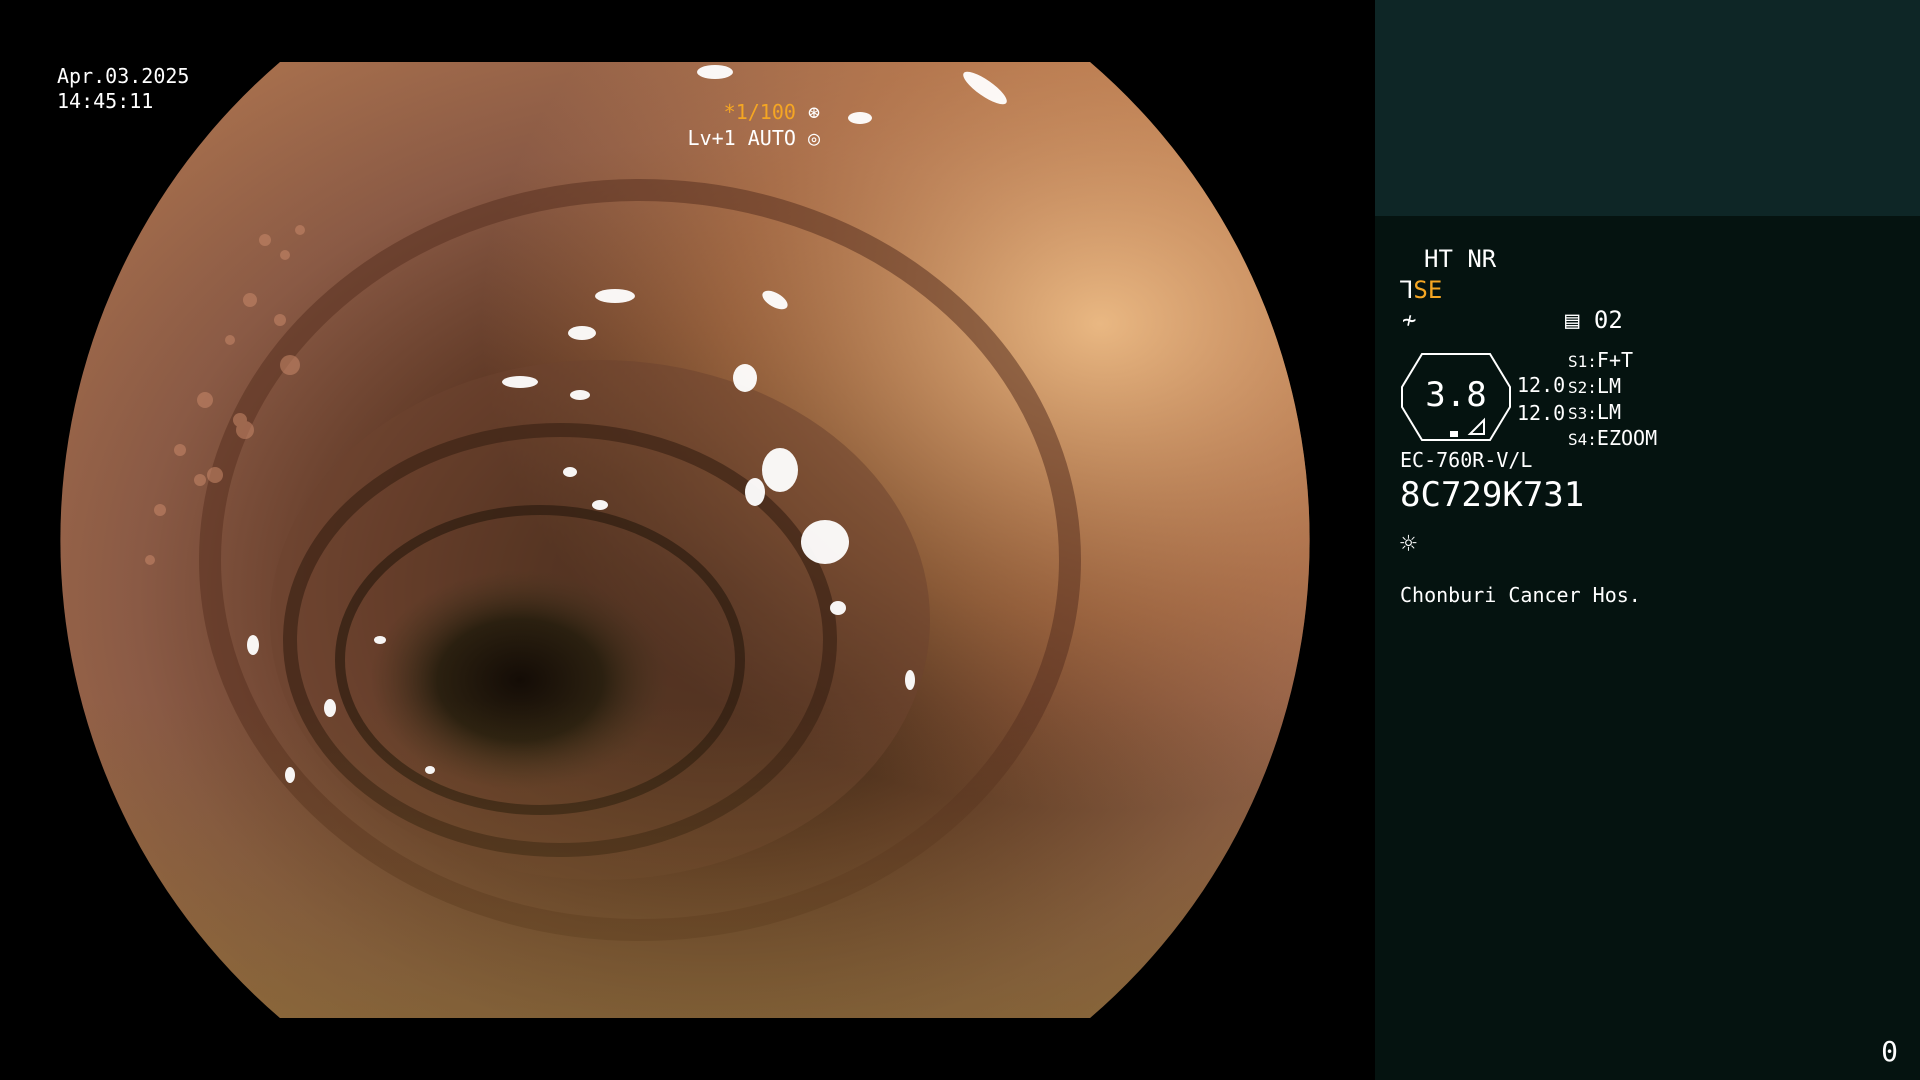  Describe the element at coordinates (105, 101) in the screenshot. I see `time-label: 14:45:11` at that location.